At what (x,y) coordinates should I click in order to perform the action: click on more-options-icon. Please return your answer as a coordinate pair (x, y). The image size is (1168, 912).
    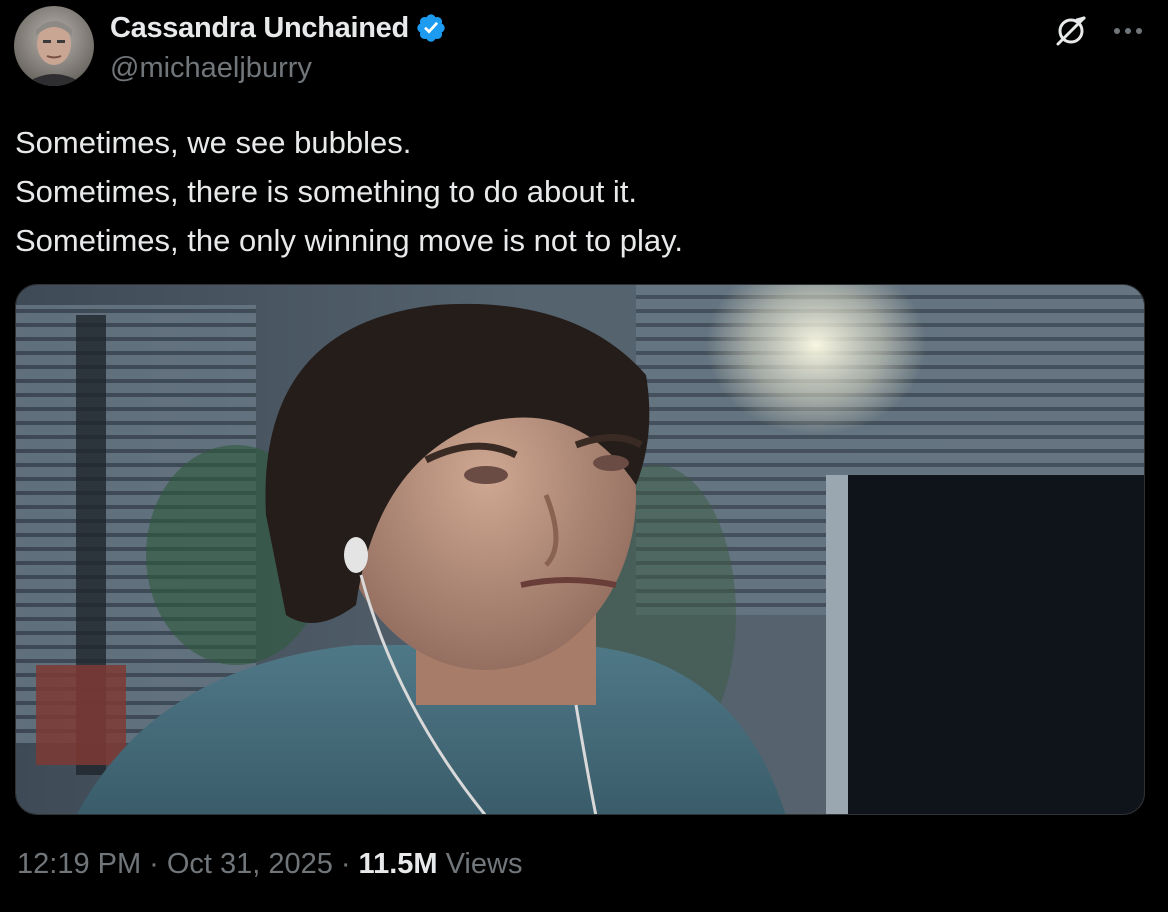
    Looking at the image, I should click on (1128, 31).